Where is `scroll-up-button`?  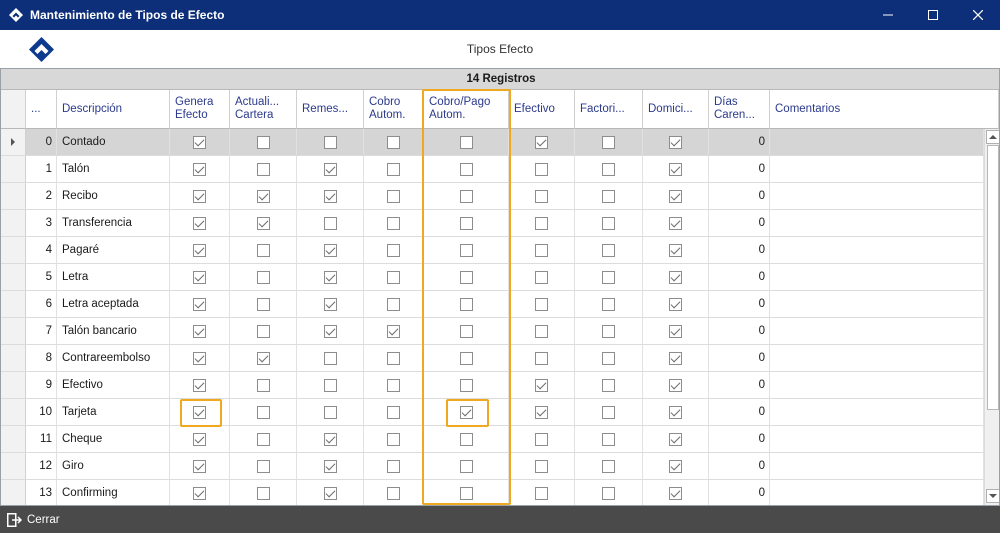 scroll-up-button is located at coordinates (992, 137).